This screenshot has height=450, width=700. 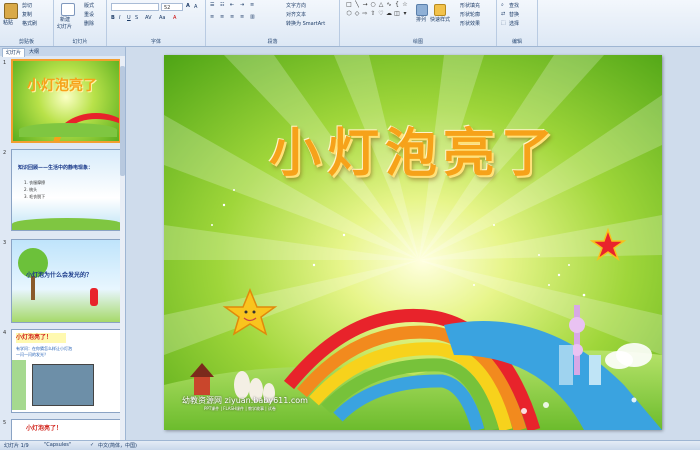 I want to click on shape-hexagon-icon: ⬡, so click(x=349, y=14).